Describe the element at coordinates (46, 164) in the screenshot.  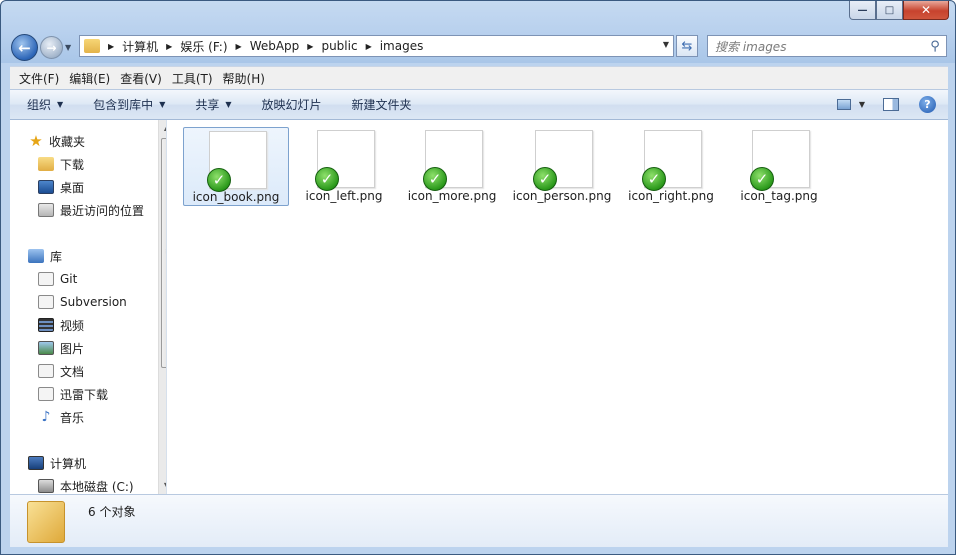
I see `downloads-folder-icon` at that location.